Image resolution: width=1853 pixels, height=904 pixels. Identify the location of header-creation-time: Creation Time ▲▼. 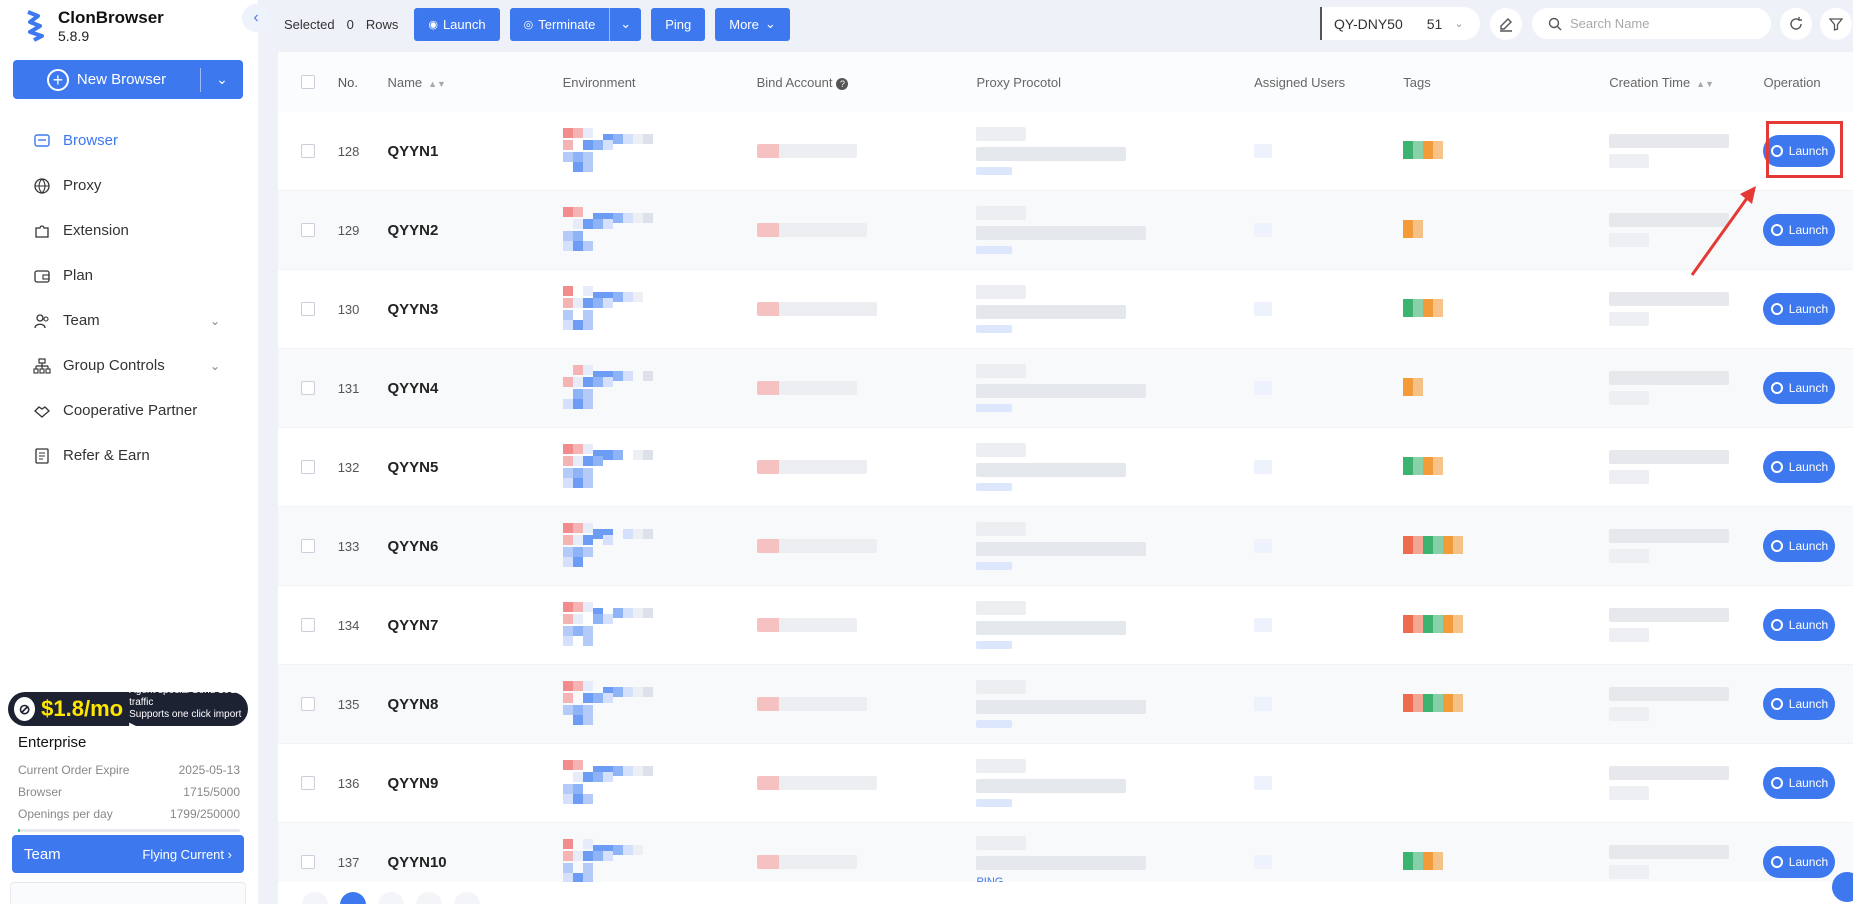
(1686, 82).